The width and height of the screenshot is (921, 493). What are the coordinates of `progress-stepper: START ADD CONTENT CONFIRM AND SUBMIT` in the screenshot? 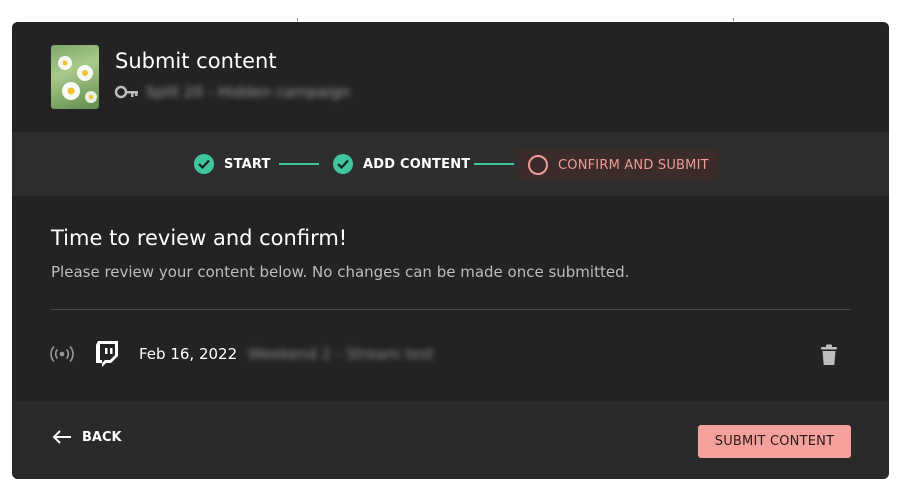 It's located at (450, 164).